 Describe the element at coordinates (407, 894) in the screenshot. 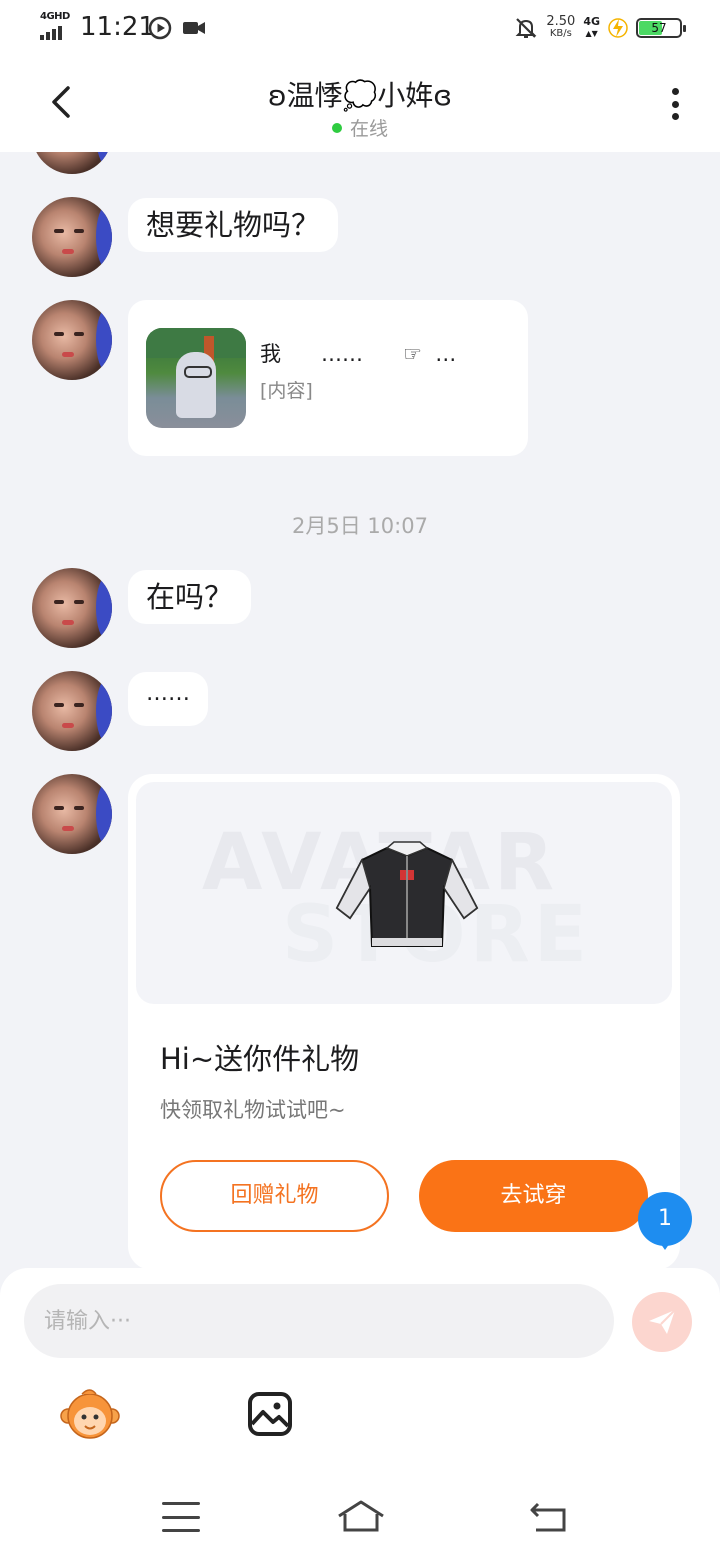

I see `jacket-icon` at that location.